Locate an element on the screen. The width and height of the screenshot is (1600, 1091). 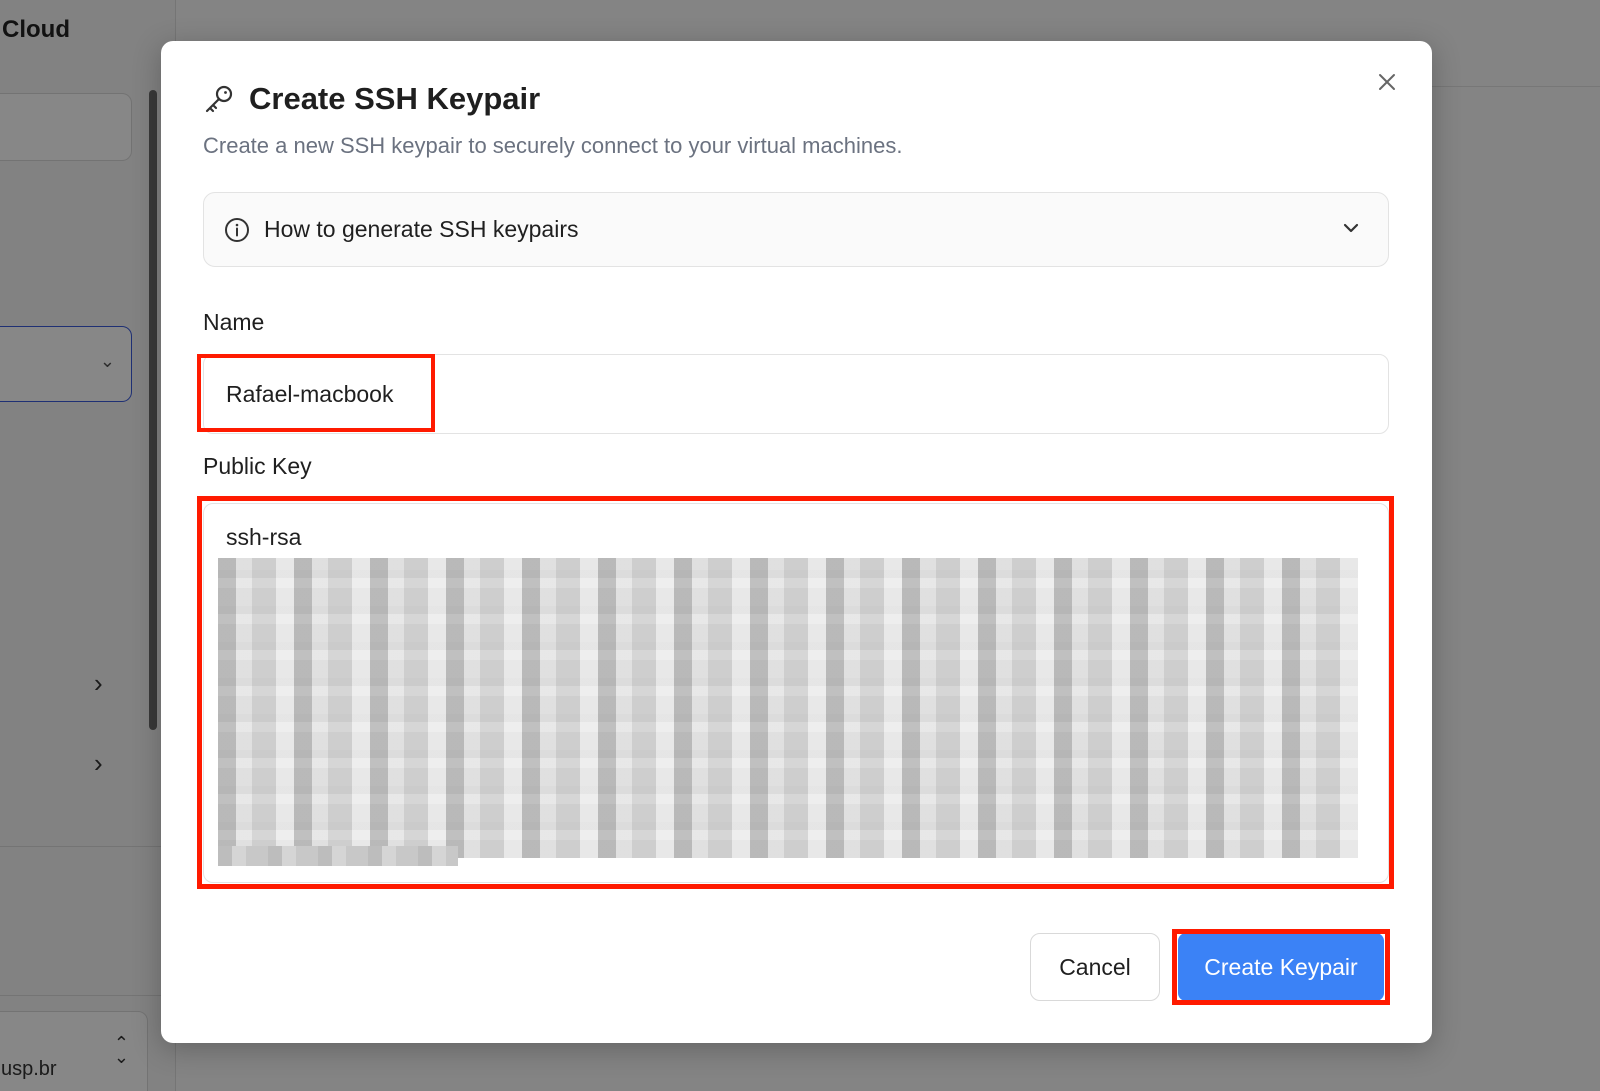
close-icon is located at coordinates (1387, 82).